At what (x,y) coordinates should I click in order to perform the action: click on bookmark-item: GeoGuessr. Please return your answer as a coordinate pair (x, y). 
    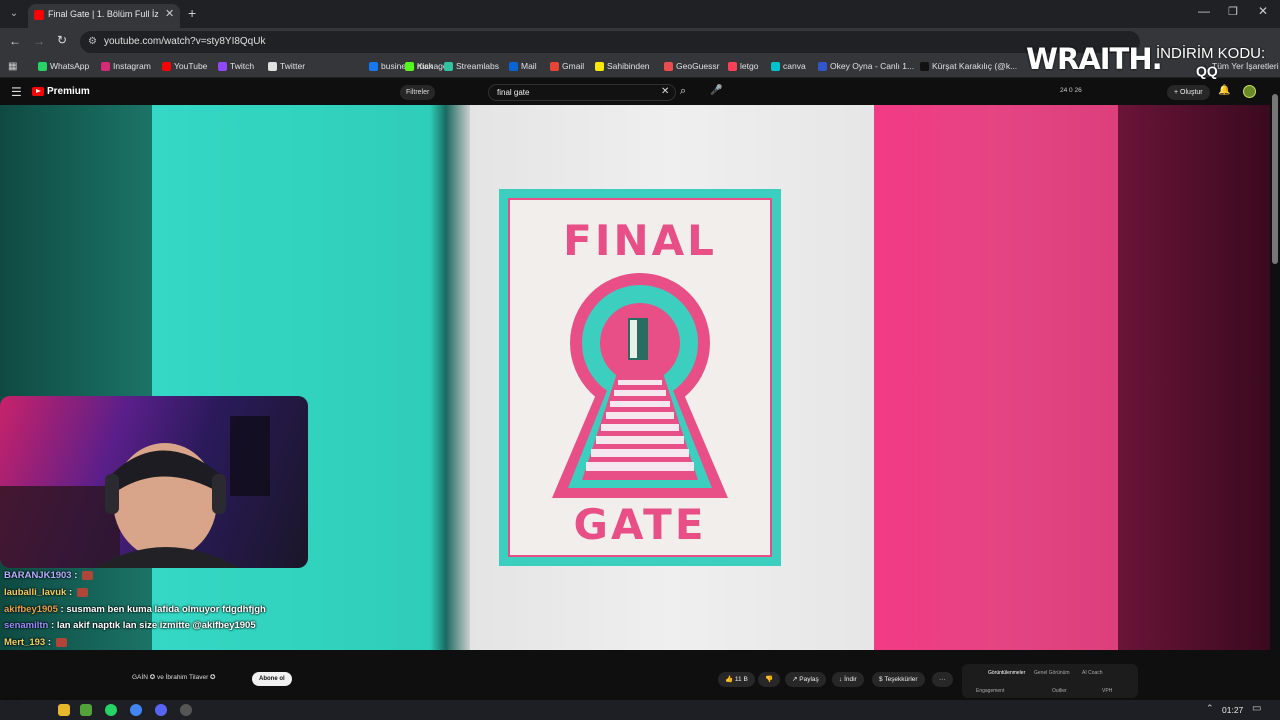
    Looking at the image, I should click on (691, 66).